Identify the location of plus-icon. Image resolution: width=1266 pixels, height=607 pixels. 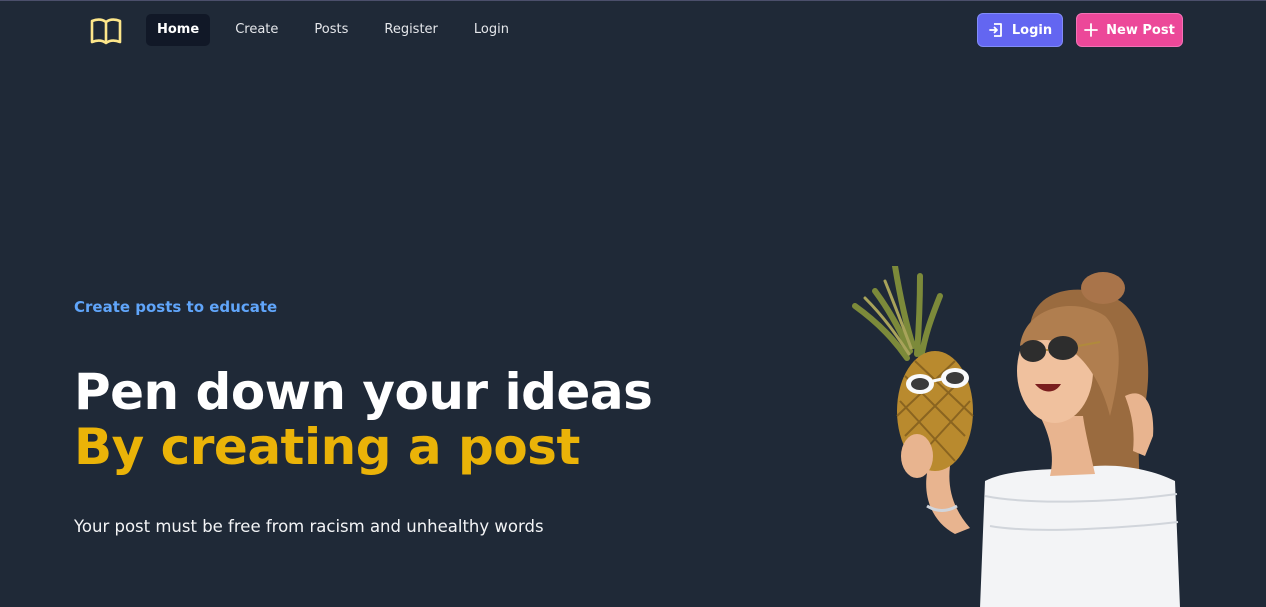
(1091, 30).